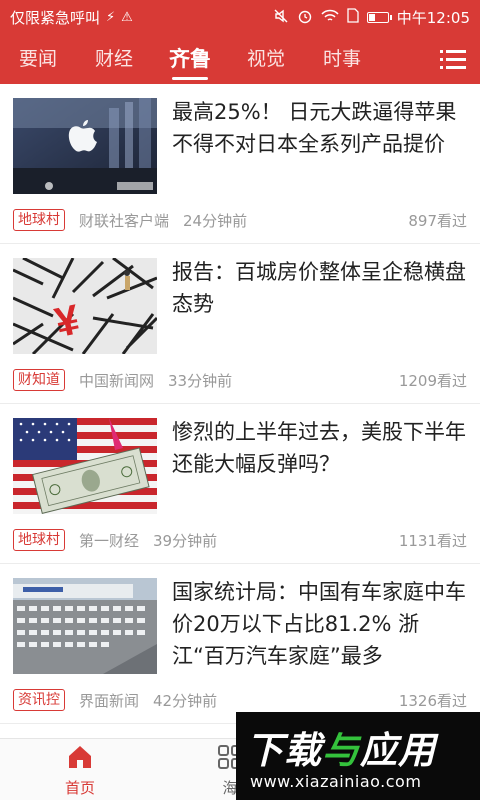  Describe the element at coordinates (117, 380) in the screenshot. I see `news-source: 中国新闻网` at that location.